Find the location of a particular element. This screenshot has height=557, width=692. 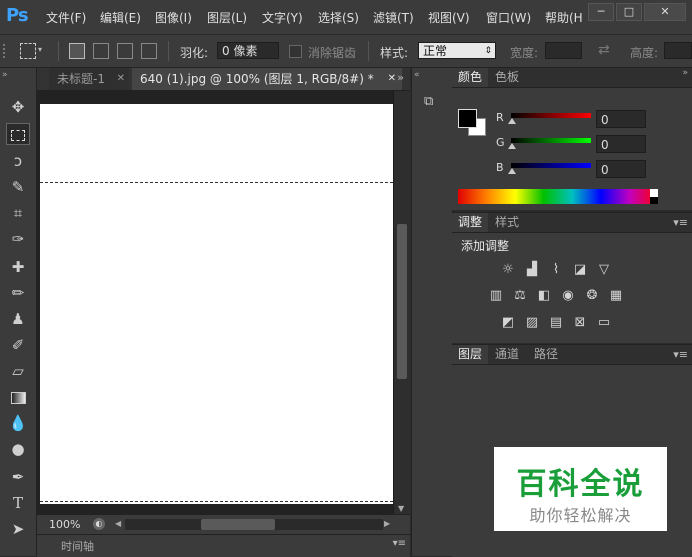

blur-tool-icon: 💧 is located at coordinates (18, 423).